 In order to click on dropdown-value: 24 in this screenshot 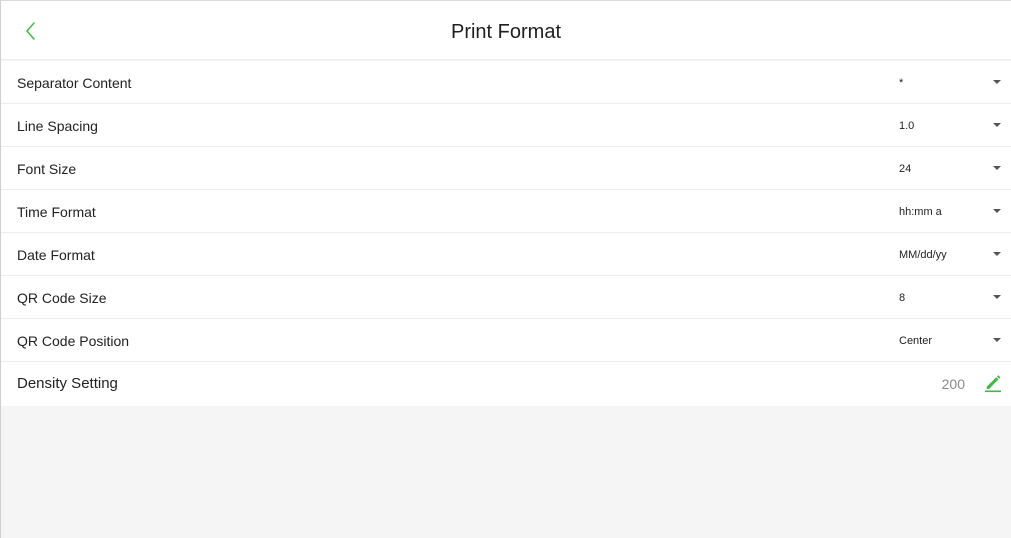, I will do `click(905, 169)`.